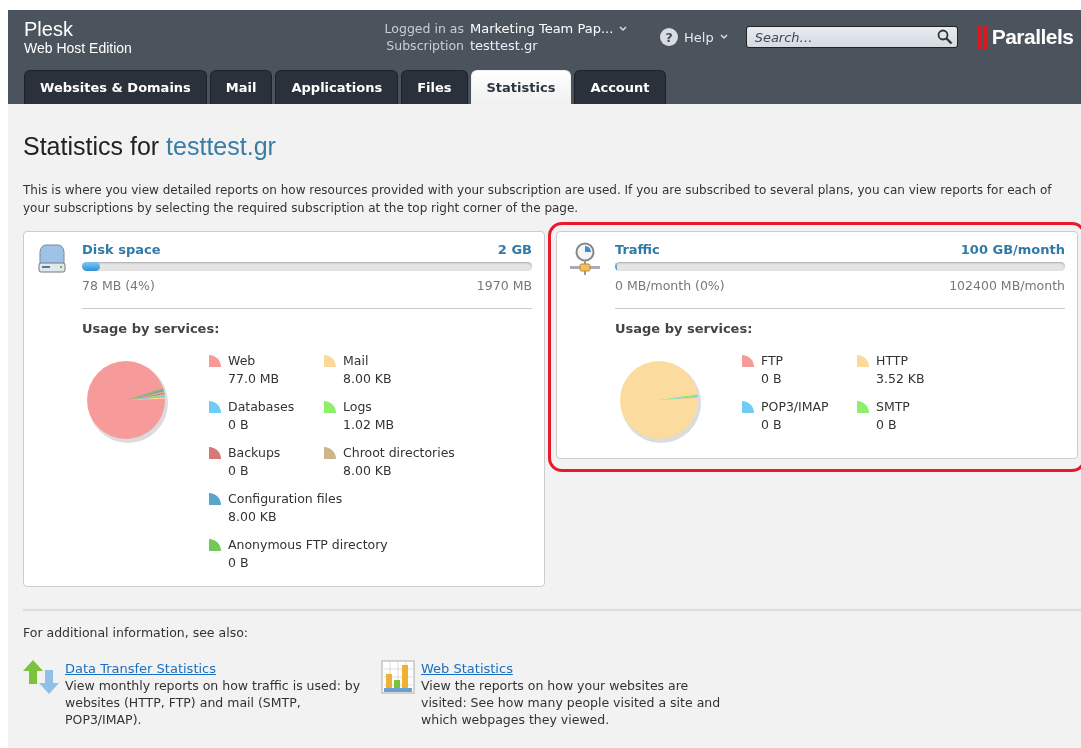 This screenshot has height=748, width=1081. Describe the element at coordinates (41, 677) in the screenshot. I see `up-down-arrows-icon` at that location.